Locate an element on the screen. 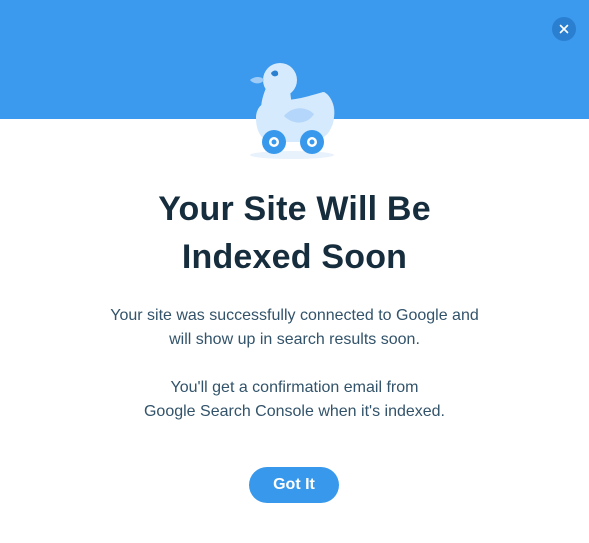 This screenshot has height=543, width=589. paragraph1-line2: will show up in search results soon. is located at coordinates (294, 339).